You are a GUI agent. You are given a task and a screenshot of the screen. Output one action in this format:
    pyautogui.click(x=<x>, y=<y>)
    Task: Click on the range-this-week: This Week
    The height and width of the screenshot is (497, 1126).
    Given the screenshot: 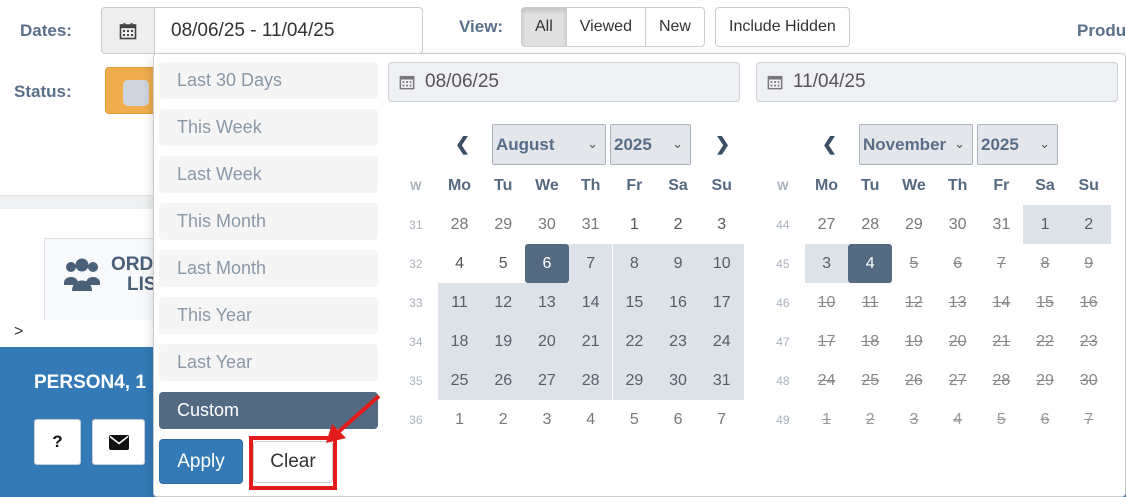 What is the action you would take?
    pyautogui.click(x=268, y=127)
    